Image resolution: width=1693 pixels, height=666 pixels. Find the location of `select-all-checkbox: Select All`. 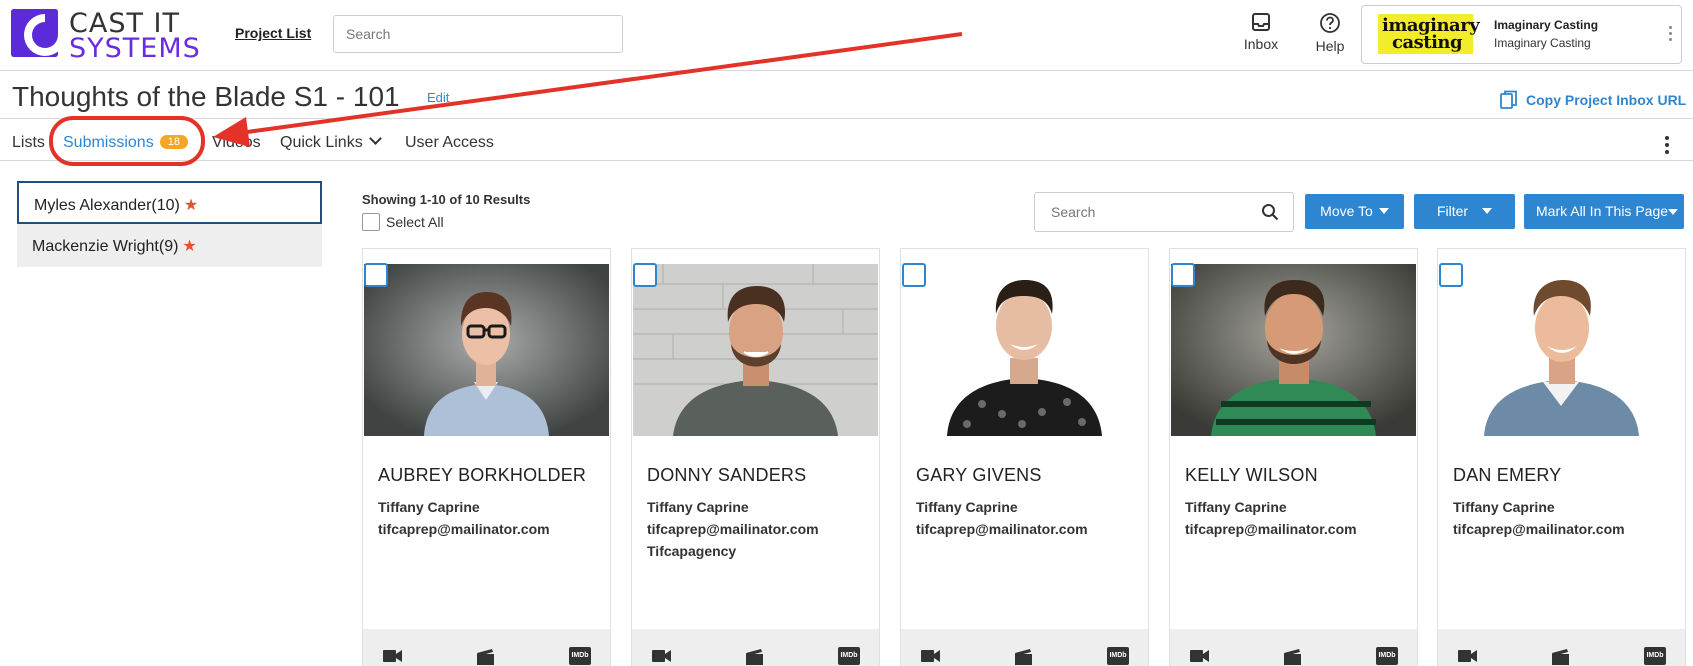

select-all-checkbox: Select All is located at coordinates (403, 222).